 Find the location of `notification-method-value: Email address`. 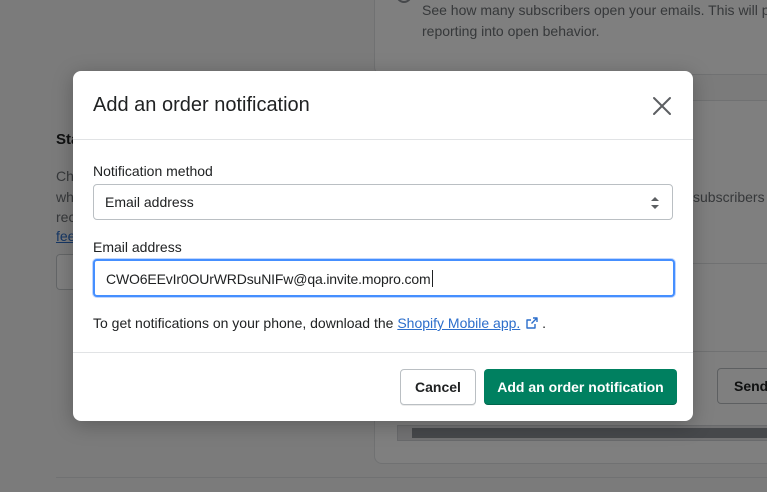

notification-method-value: Email address is located at coordinates (149, 202).